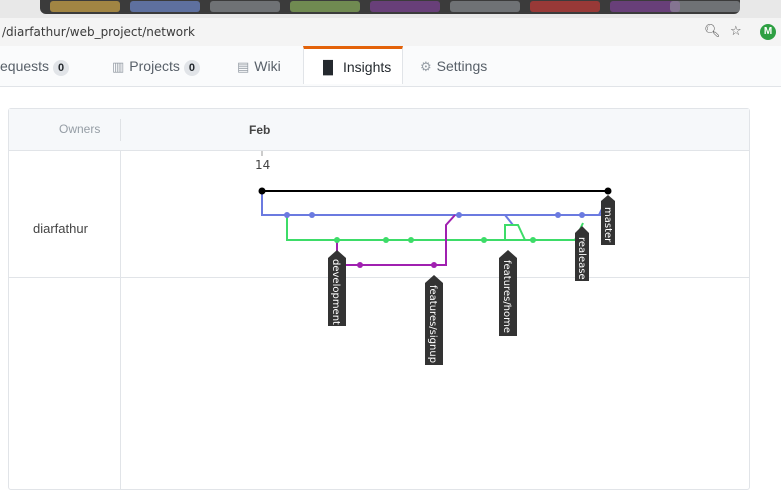 The image size is (781, 490). I want to click on svg-text: development, so click(335, 292).